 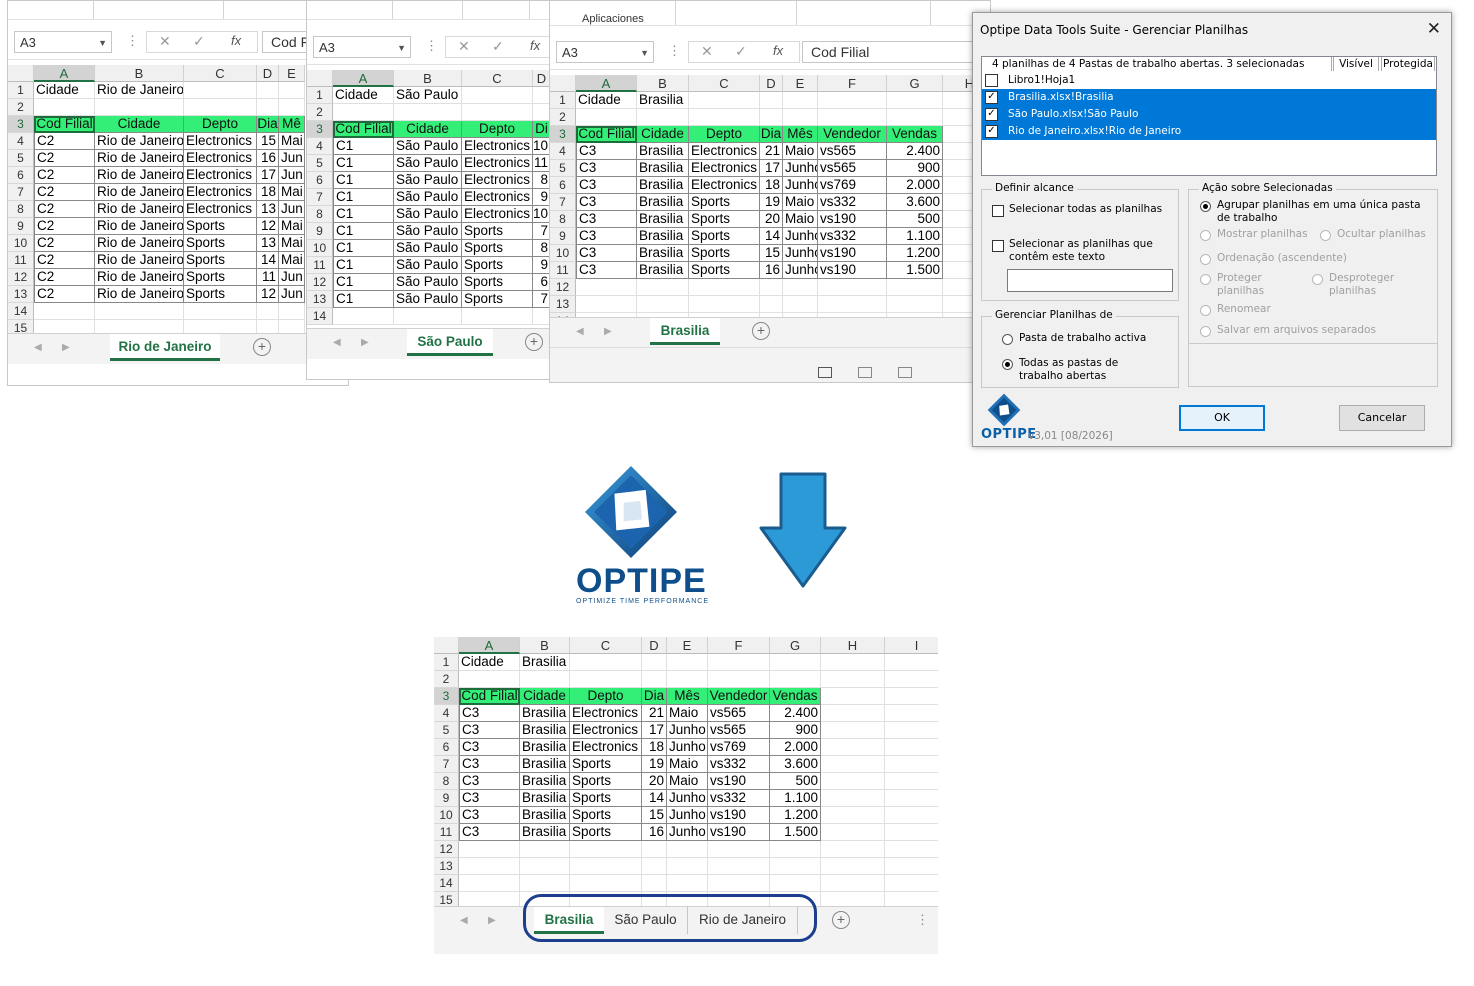 What do you see at coordinates (654, 713) in the screenshot?
I see `cell: 21` at bounding box center [654, 713].